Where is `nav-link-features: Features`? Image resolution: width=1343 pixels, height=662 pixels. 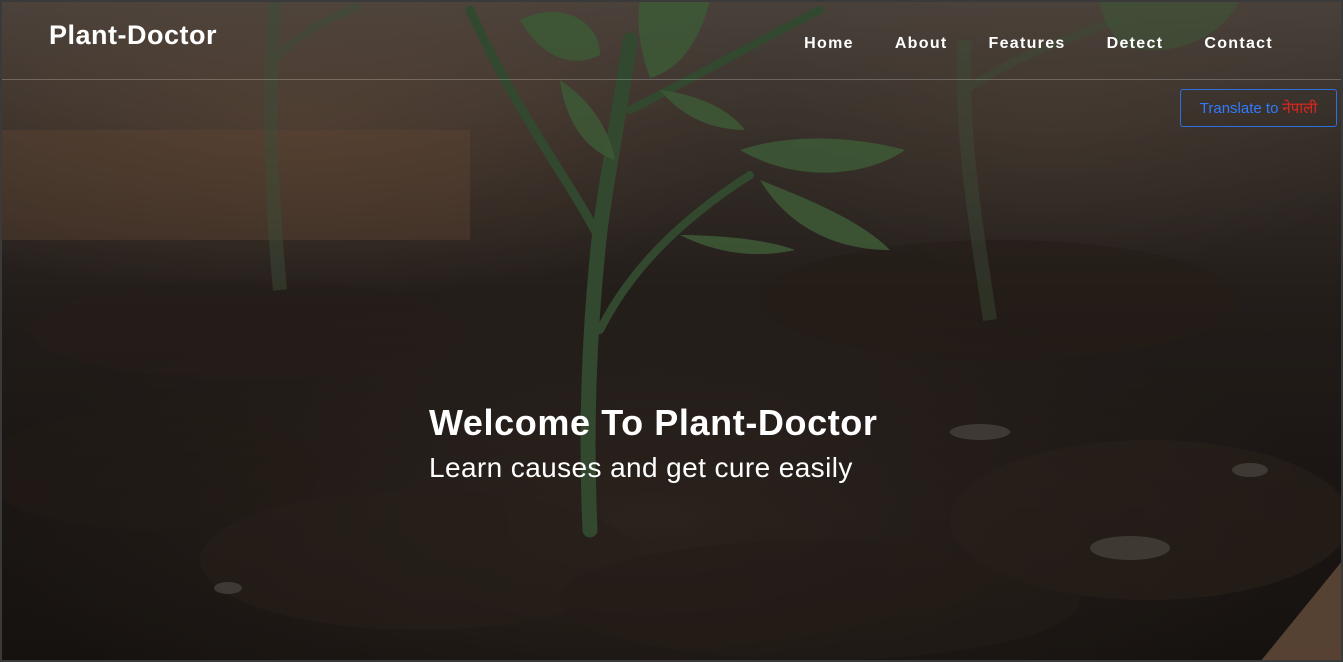 nav-link-features: Features is located at coordinates (1027, 44).